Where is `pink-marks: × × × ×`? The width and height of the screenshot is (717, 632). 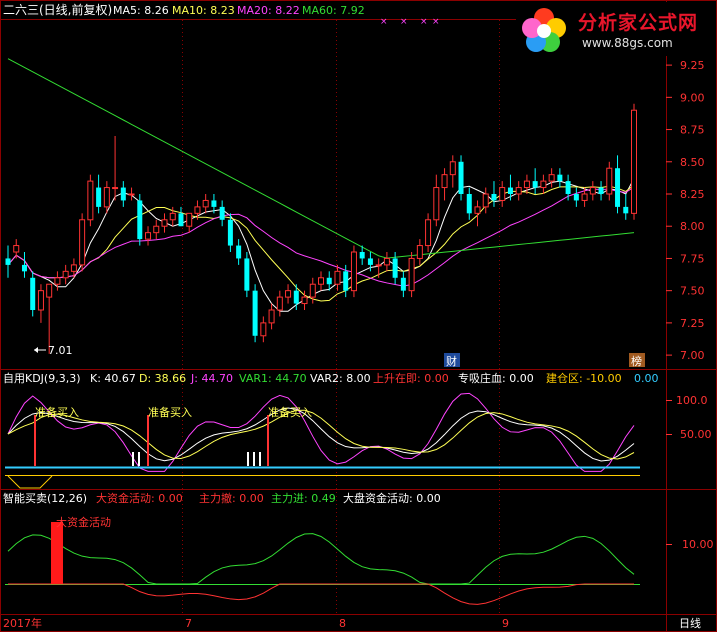
pink-marks: × × × × is located at coordinates (410, 22).